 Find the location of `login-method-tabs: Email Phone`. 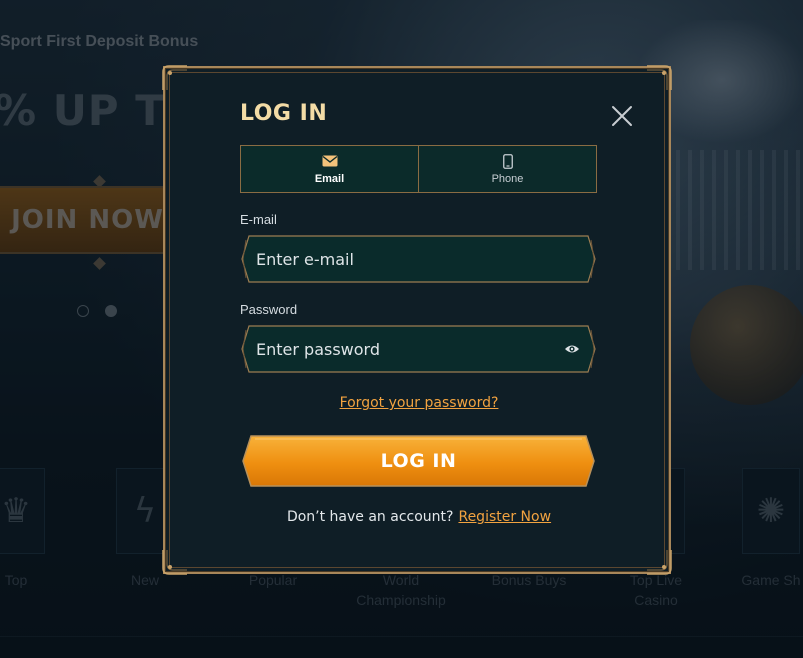

login-method-tabs: Email Phone is located at coordinates (418, 169).